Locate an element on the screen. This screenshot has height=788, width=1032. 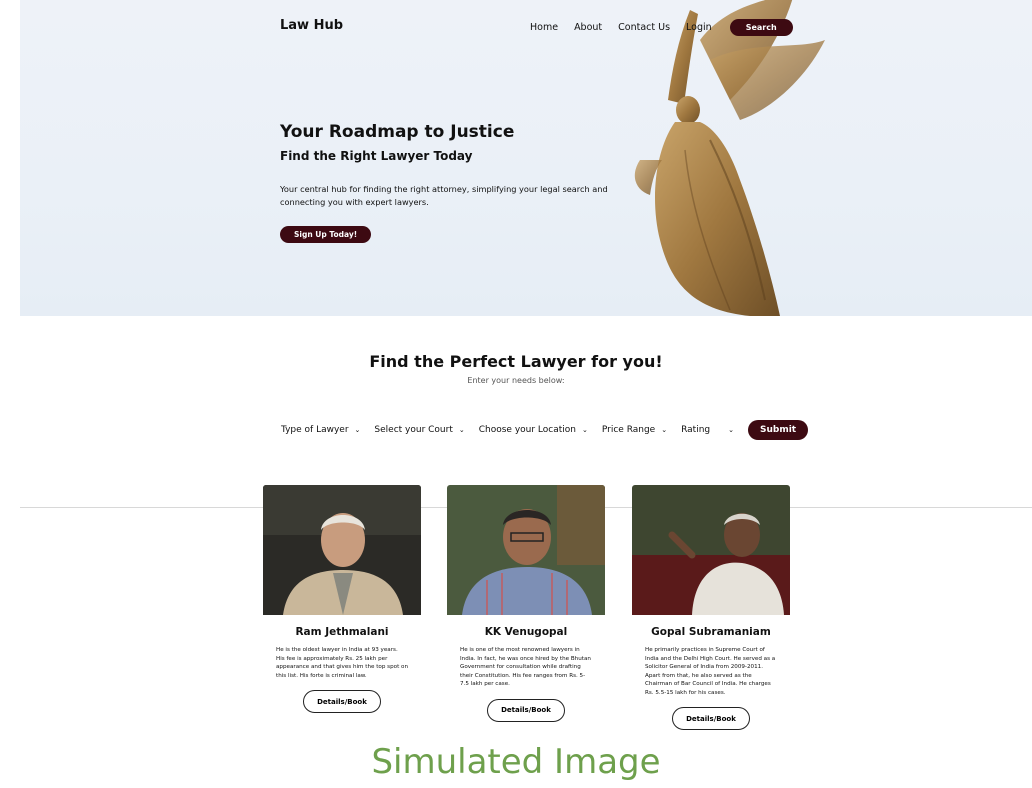
search-button: Search is located at coordinates (761, 27).